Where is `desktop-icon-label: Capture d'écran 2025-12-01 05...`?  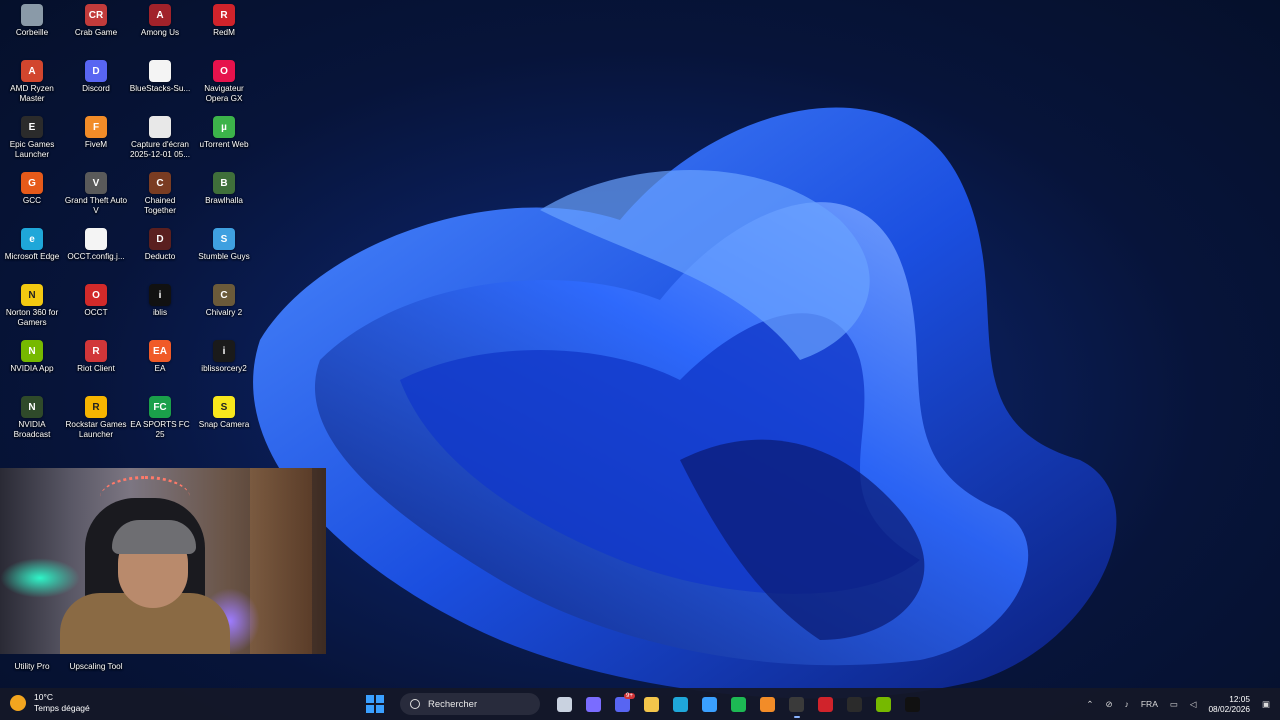 desktop-icon-label: Capture d'écran 2025-12-01 05... is located at coordinates (160, 149).